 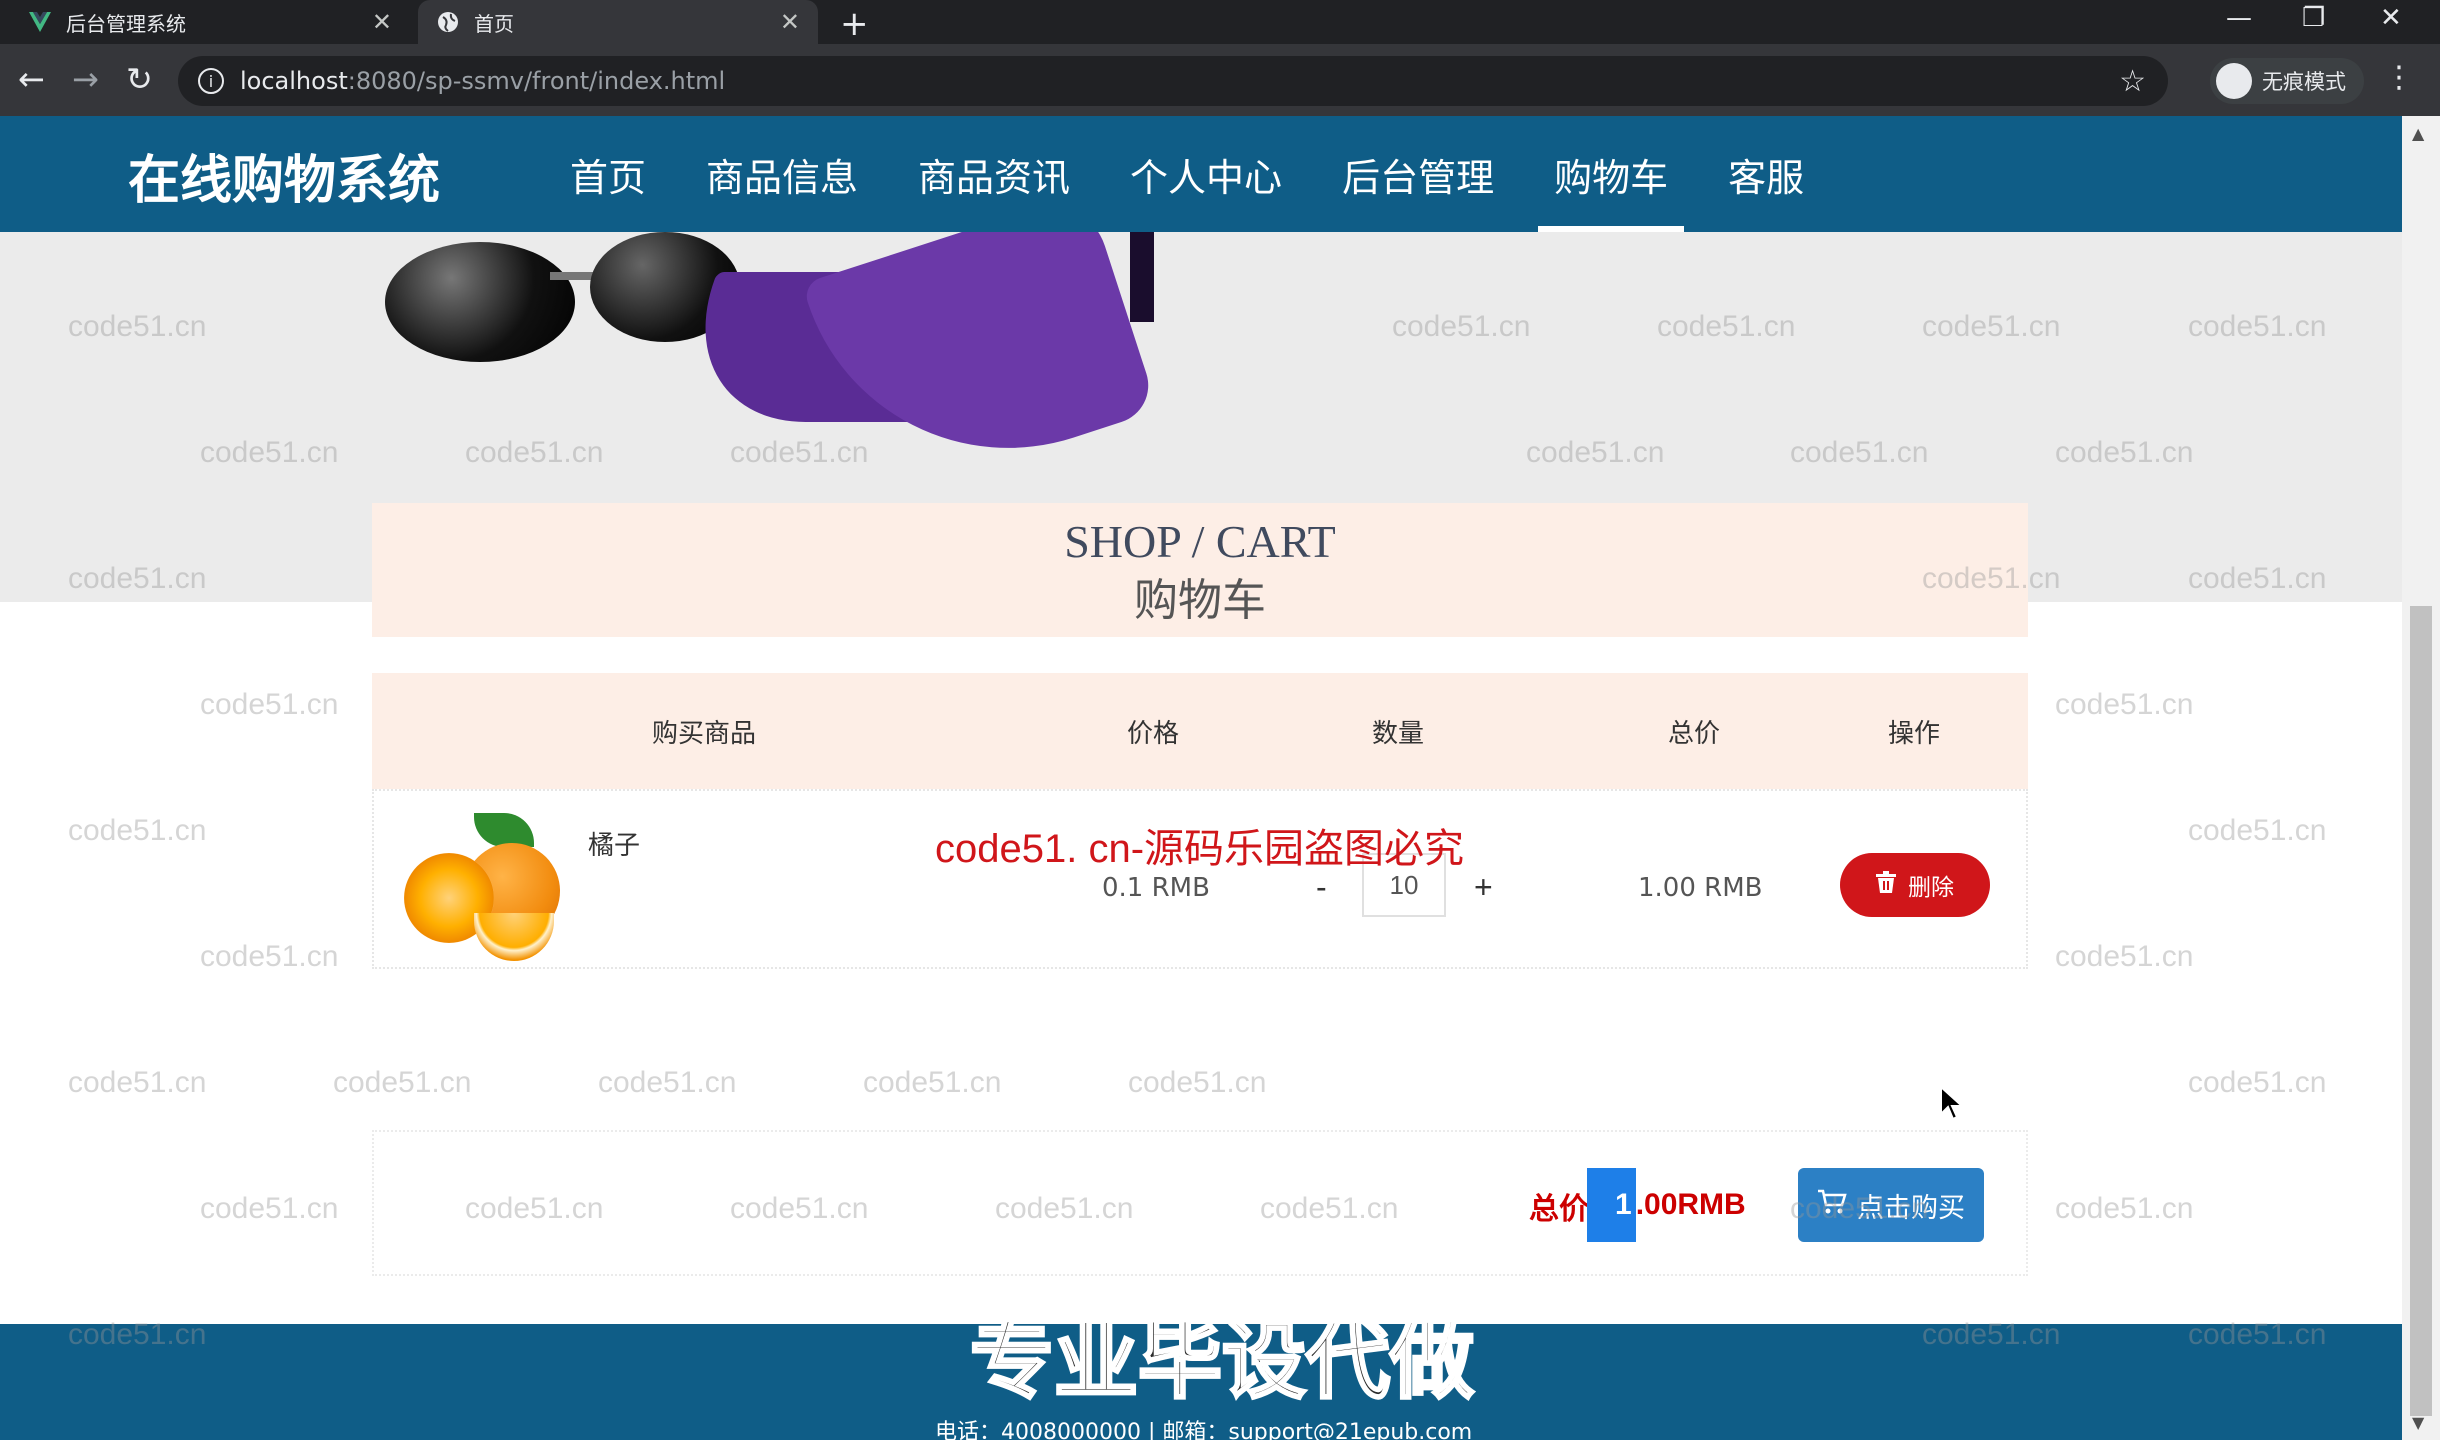 I want to click on new-tab-icon: +, so click(x=854, y=24).